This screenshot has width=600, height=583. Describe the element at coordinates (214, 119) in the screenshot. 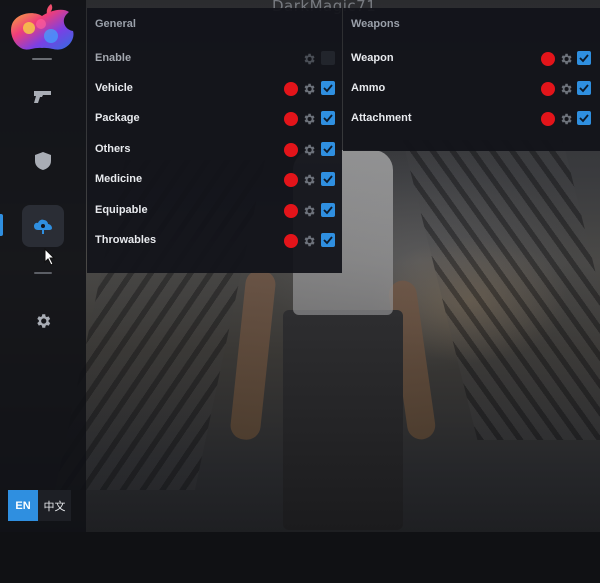

I see `general-row-package: Package` at that location.